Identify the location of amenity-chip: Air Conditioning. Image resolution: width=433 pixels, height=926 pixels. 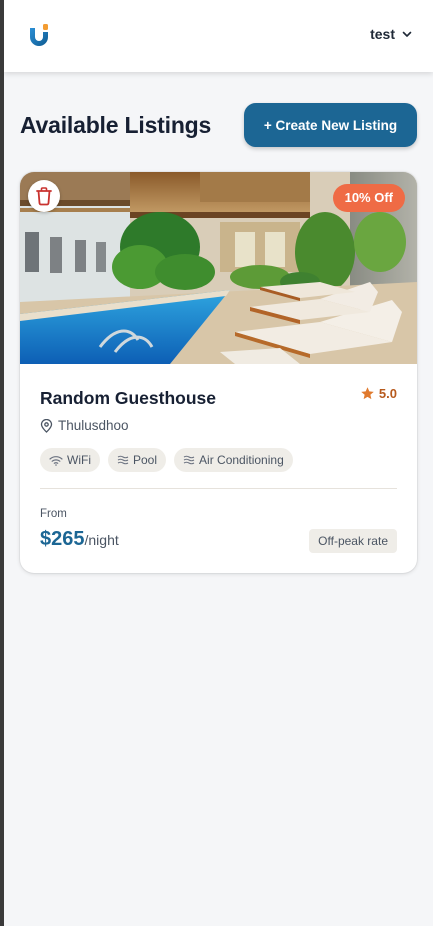
(233, 460).